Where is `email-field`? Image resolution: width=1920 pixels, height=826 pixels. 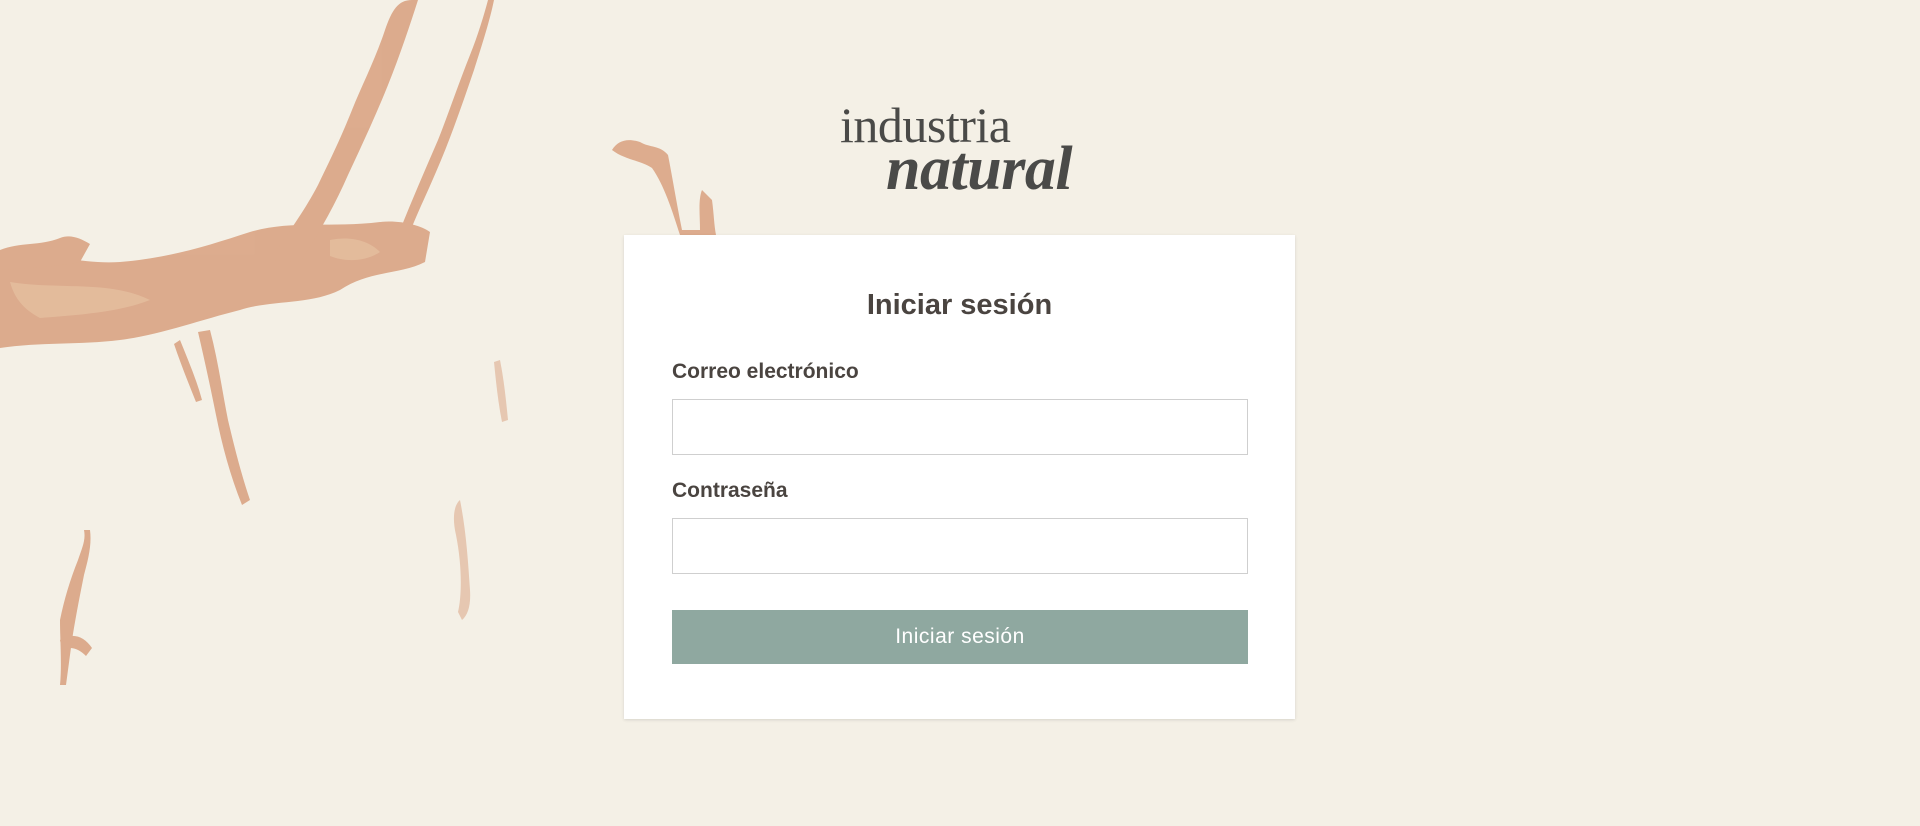
email-field is located at coordinates (960, 427).